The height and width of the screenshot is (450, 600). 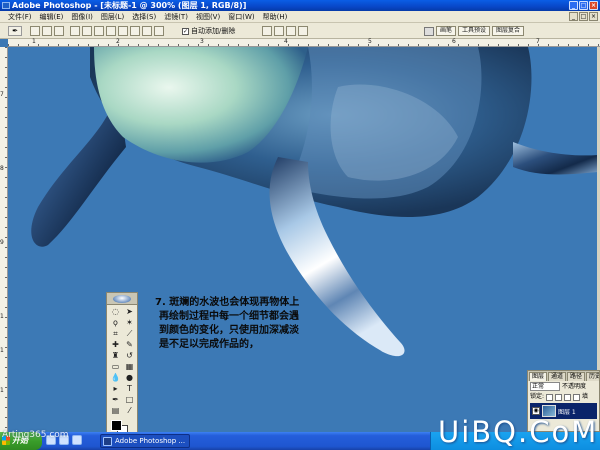 I want to click on brush-tool-icon: ✎, so click(x=129, y=345).